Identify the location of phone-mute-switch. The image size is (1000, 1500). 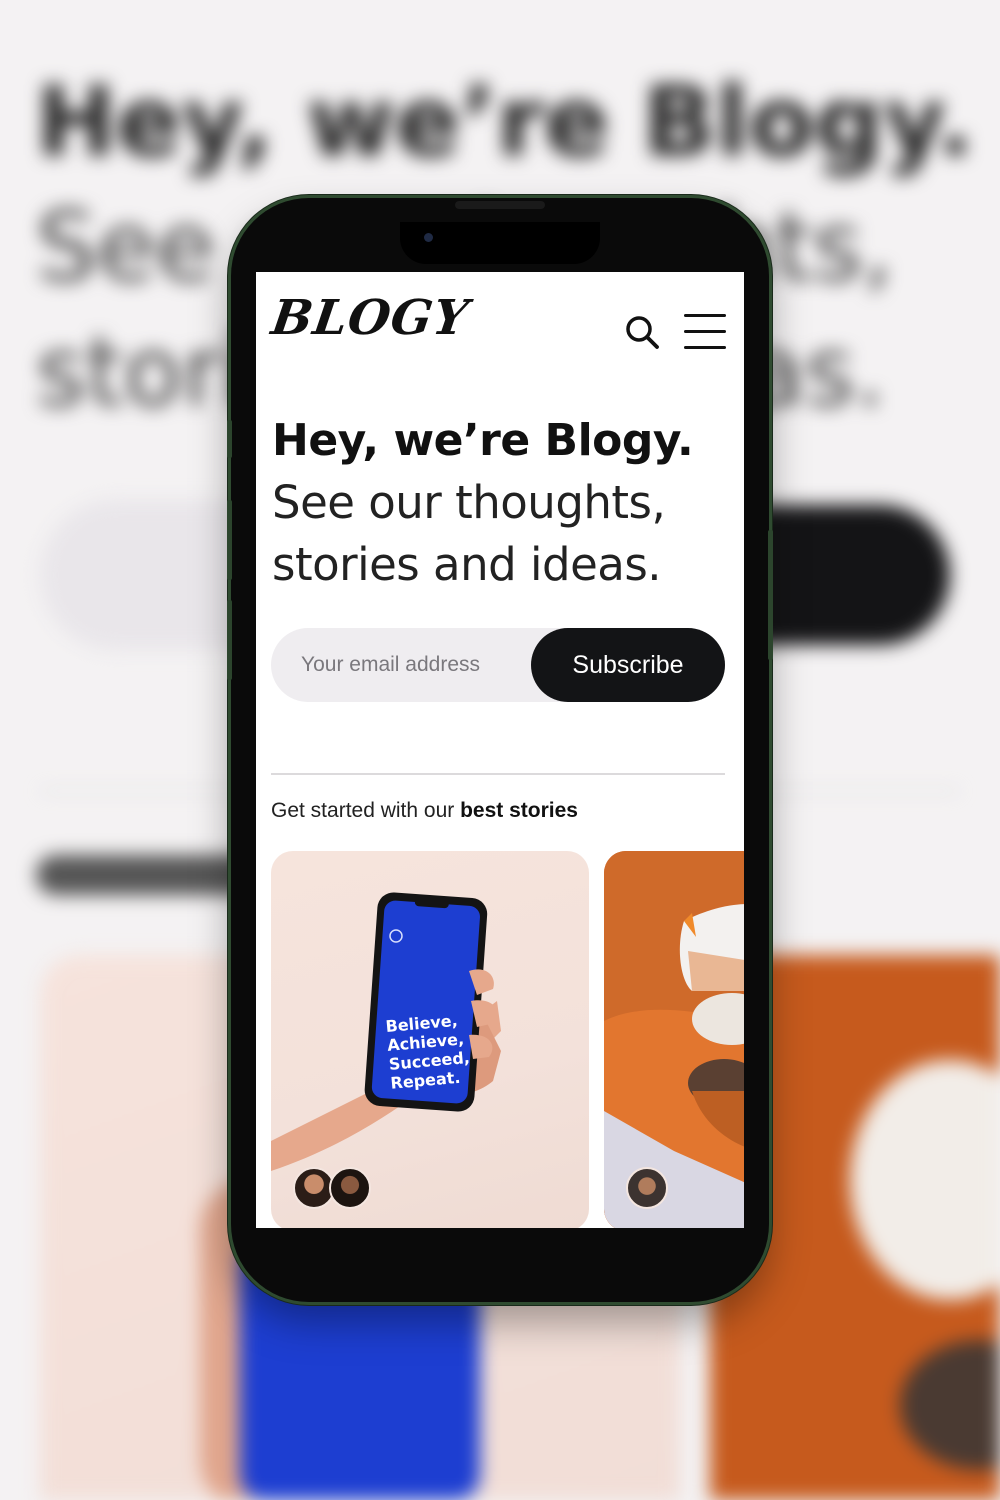
(229, 439).